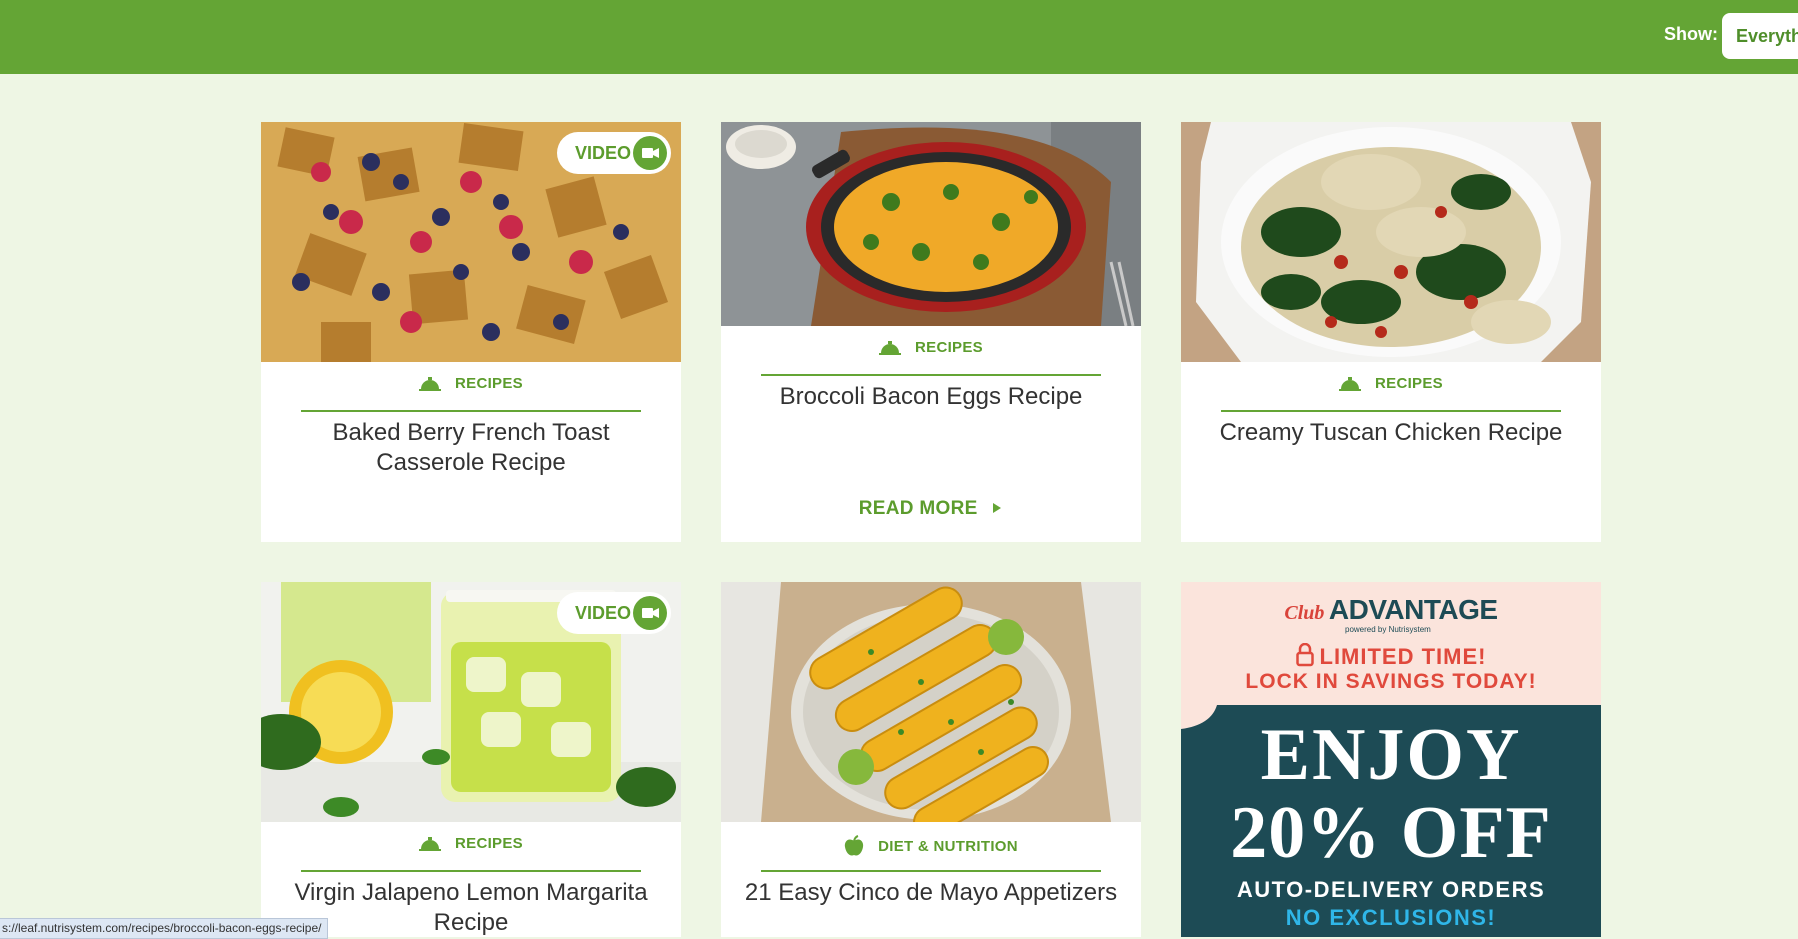 This screenshot has height=939, width=1798. What do you see at coordinates (931, 893) in the screenshot?
I see `card-title: 21 Easy Cinco de Mayo Appetizers` at bounding box center [931, 893].